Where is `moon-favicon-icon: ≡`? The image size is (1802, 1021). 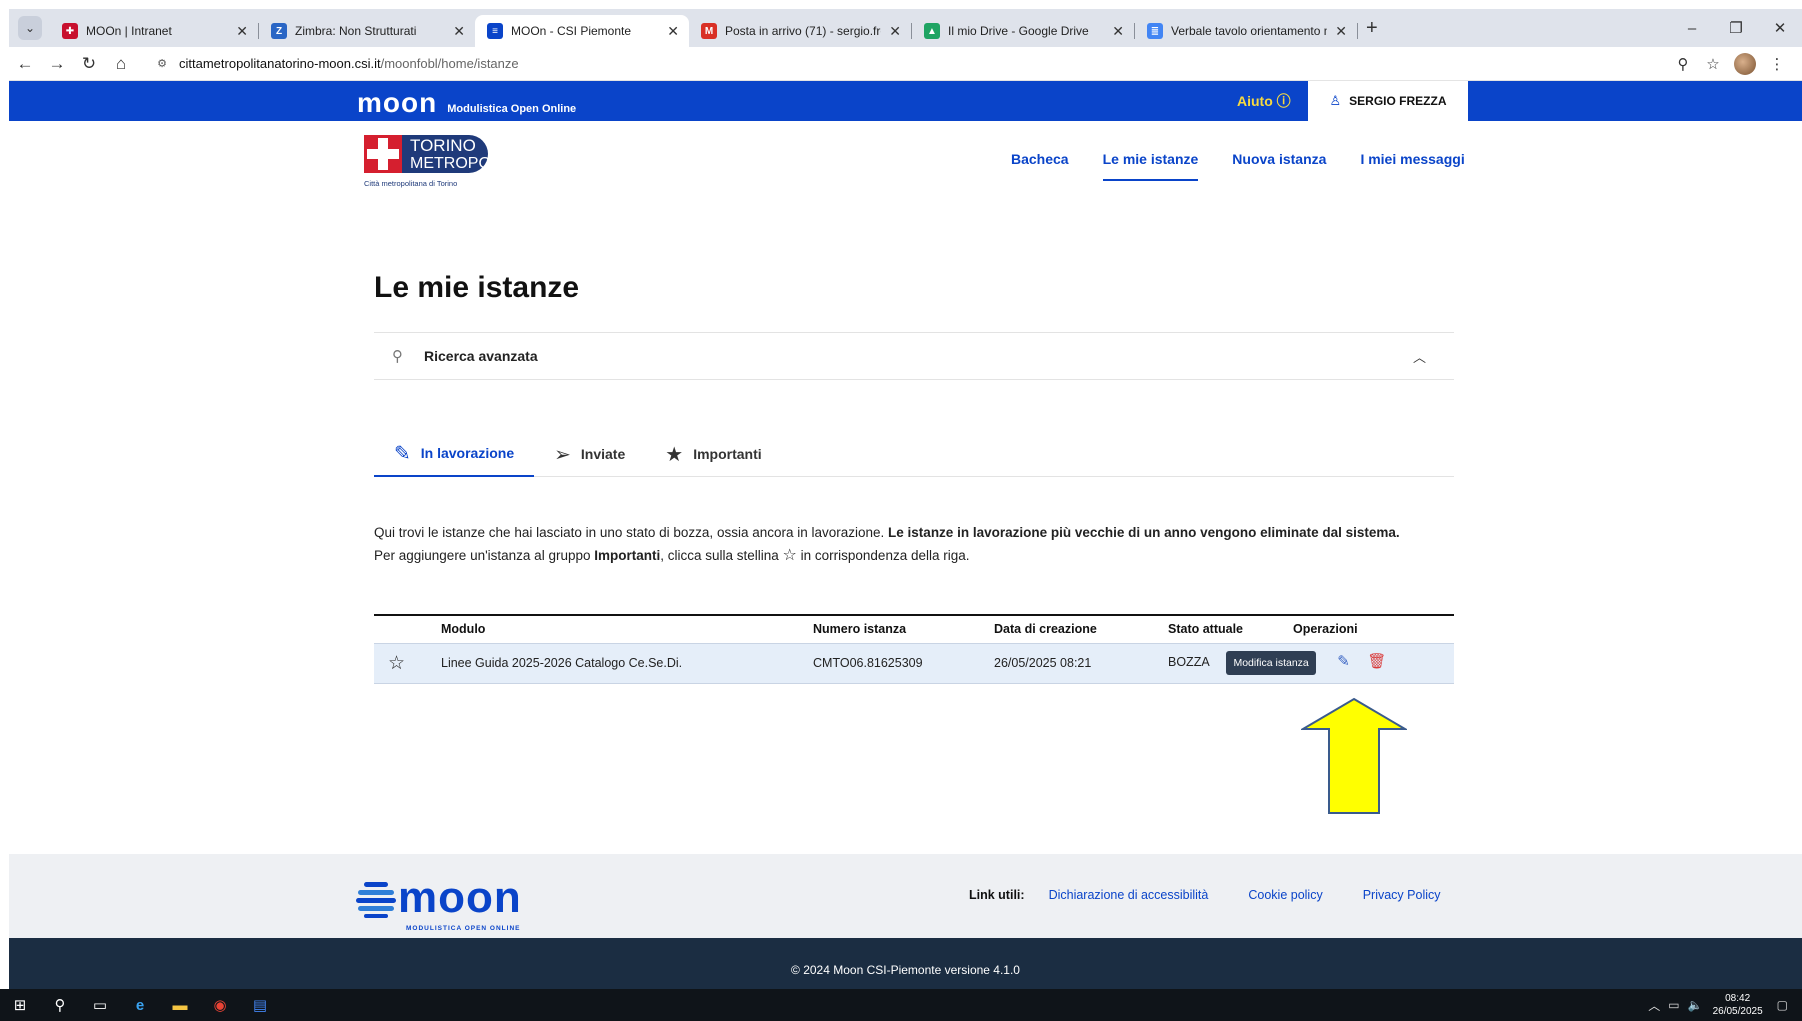
moon-favicon-icon: ≡ is located at coordinates (495, 31).